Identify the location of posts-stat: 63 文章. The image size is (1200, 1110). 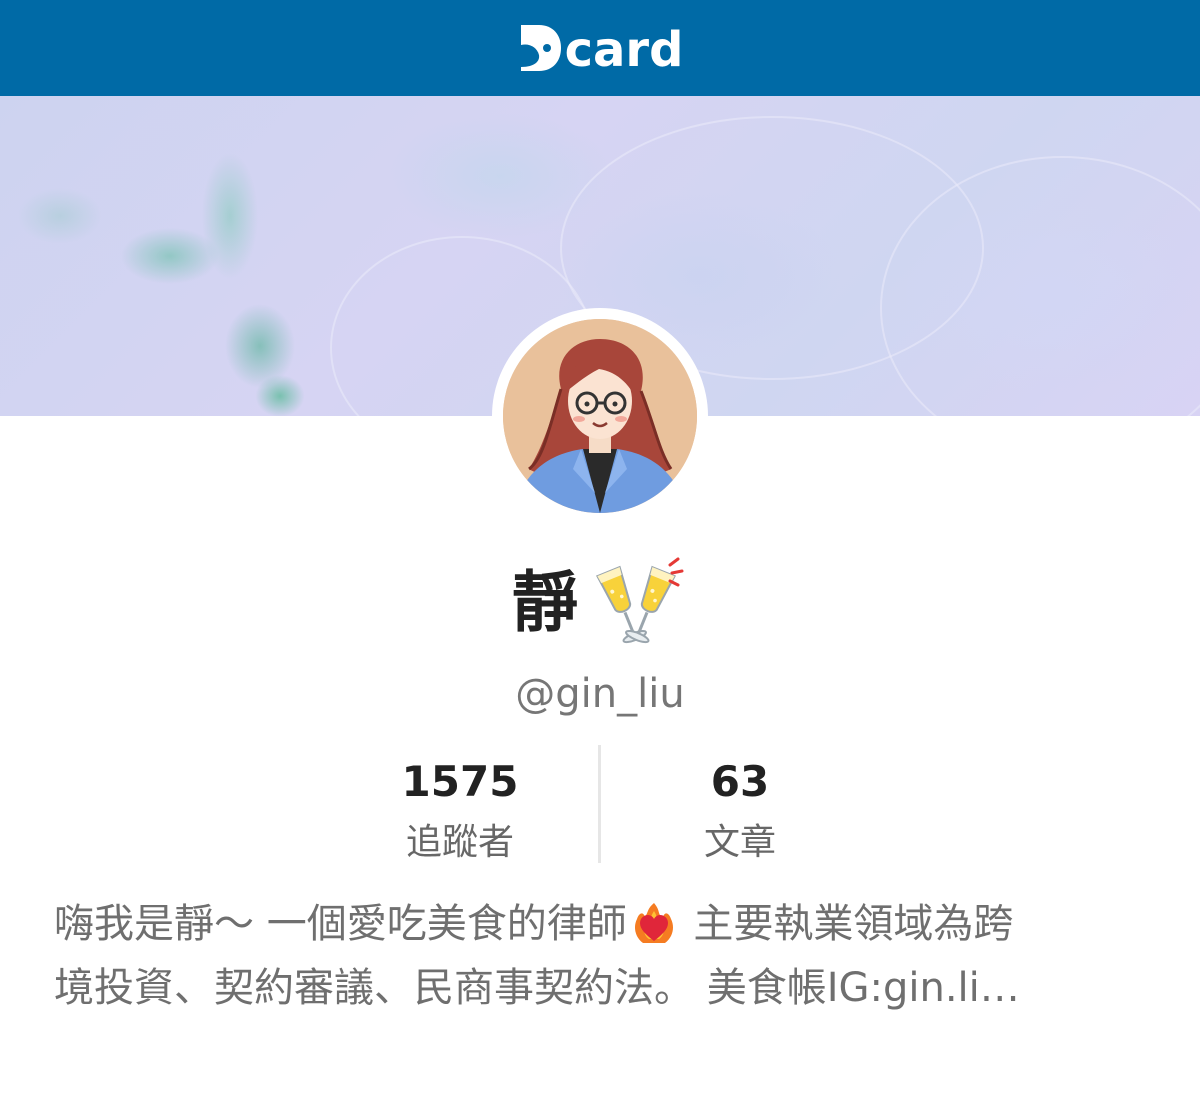
(740, 803).